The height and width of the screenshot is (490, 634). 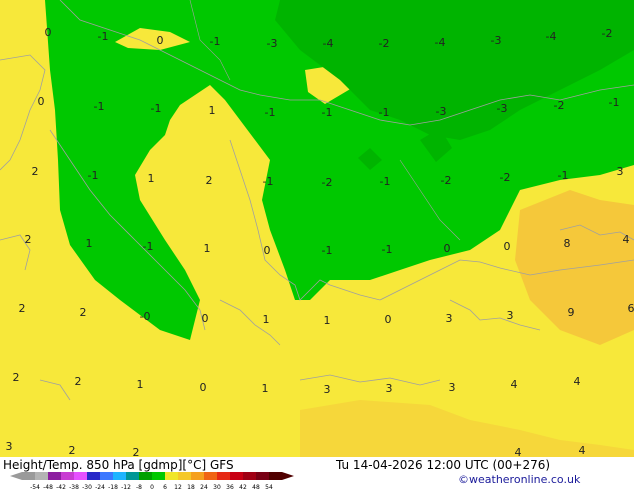 I want to click on legend-arrow-left, so click(x=16, y=476).